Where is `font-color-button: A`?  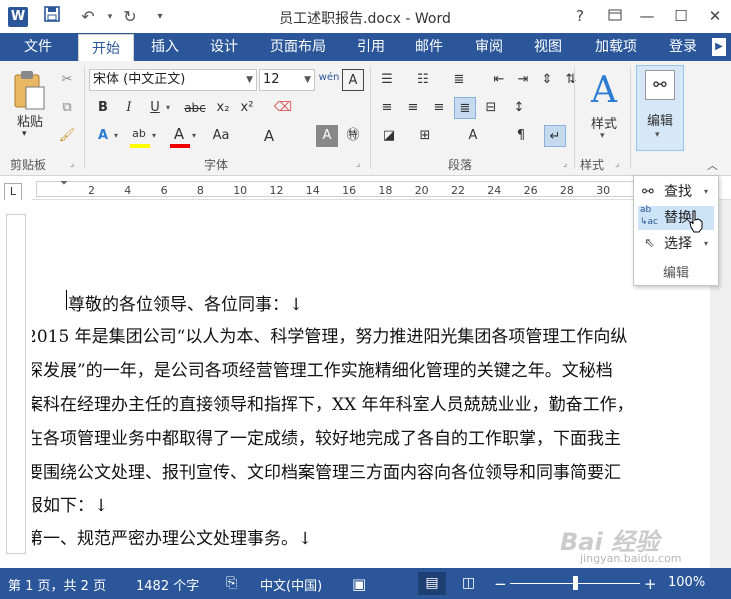 font-color-button: A is located at coordinates (179, 134).